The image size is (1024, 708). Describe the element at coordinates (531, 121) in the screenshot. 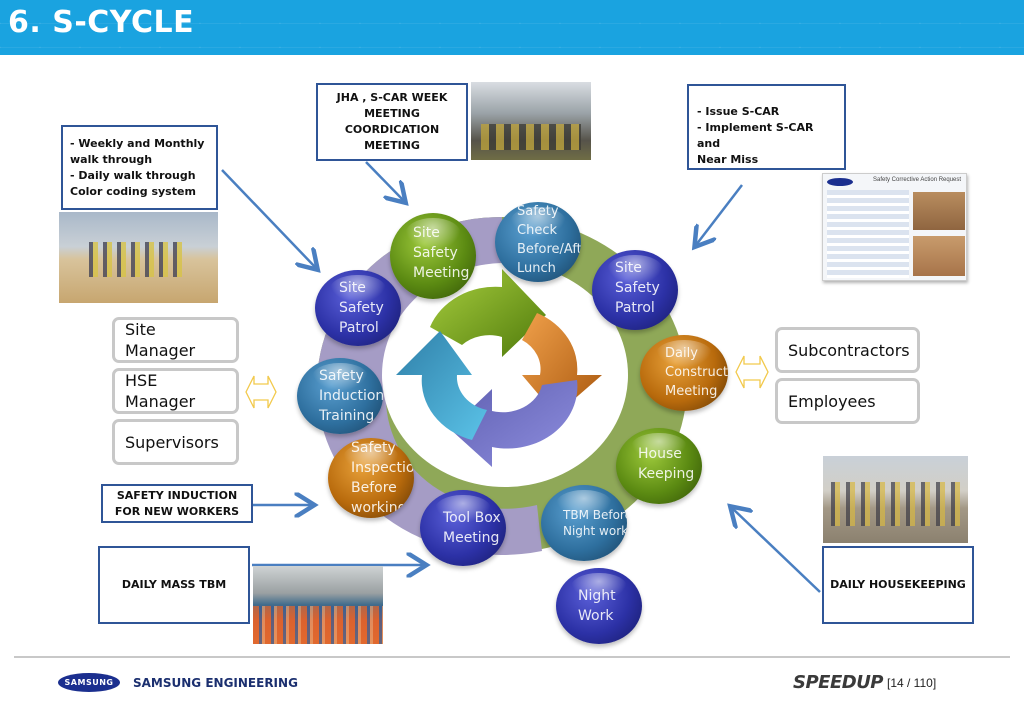

I see `meeting-photo` at that location.